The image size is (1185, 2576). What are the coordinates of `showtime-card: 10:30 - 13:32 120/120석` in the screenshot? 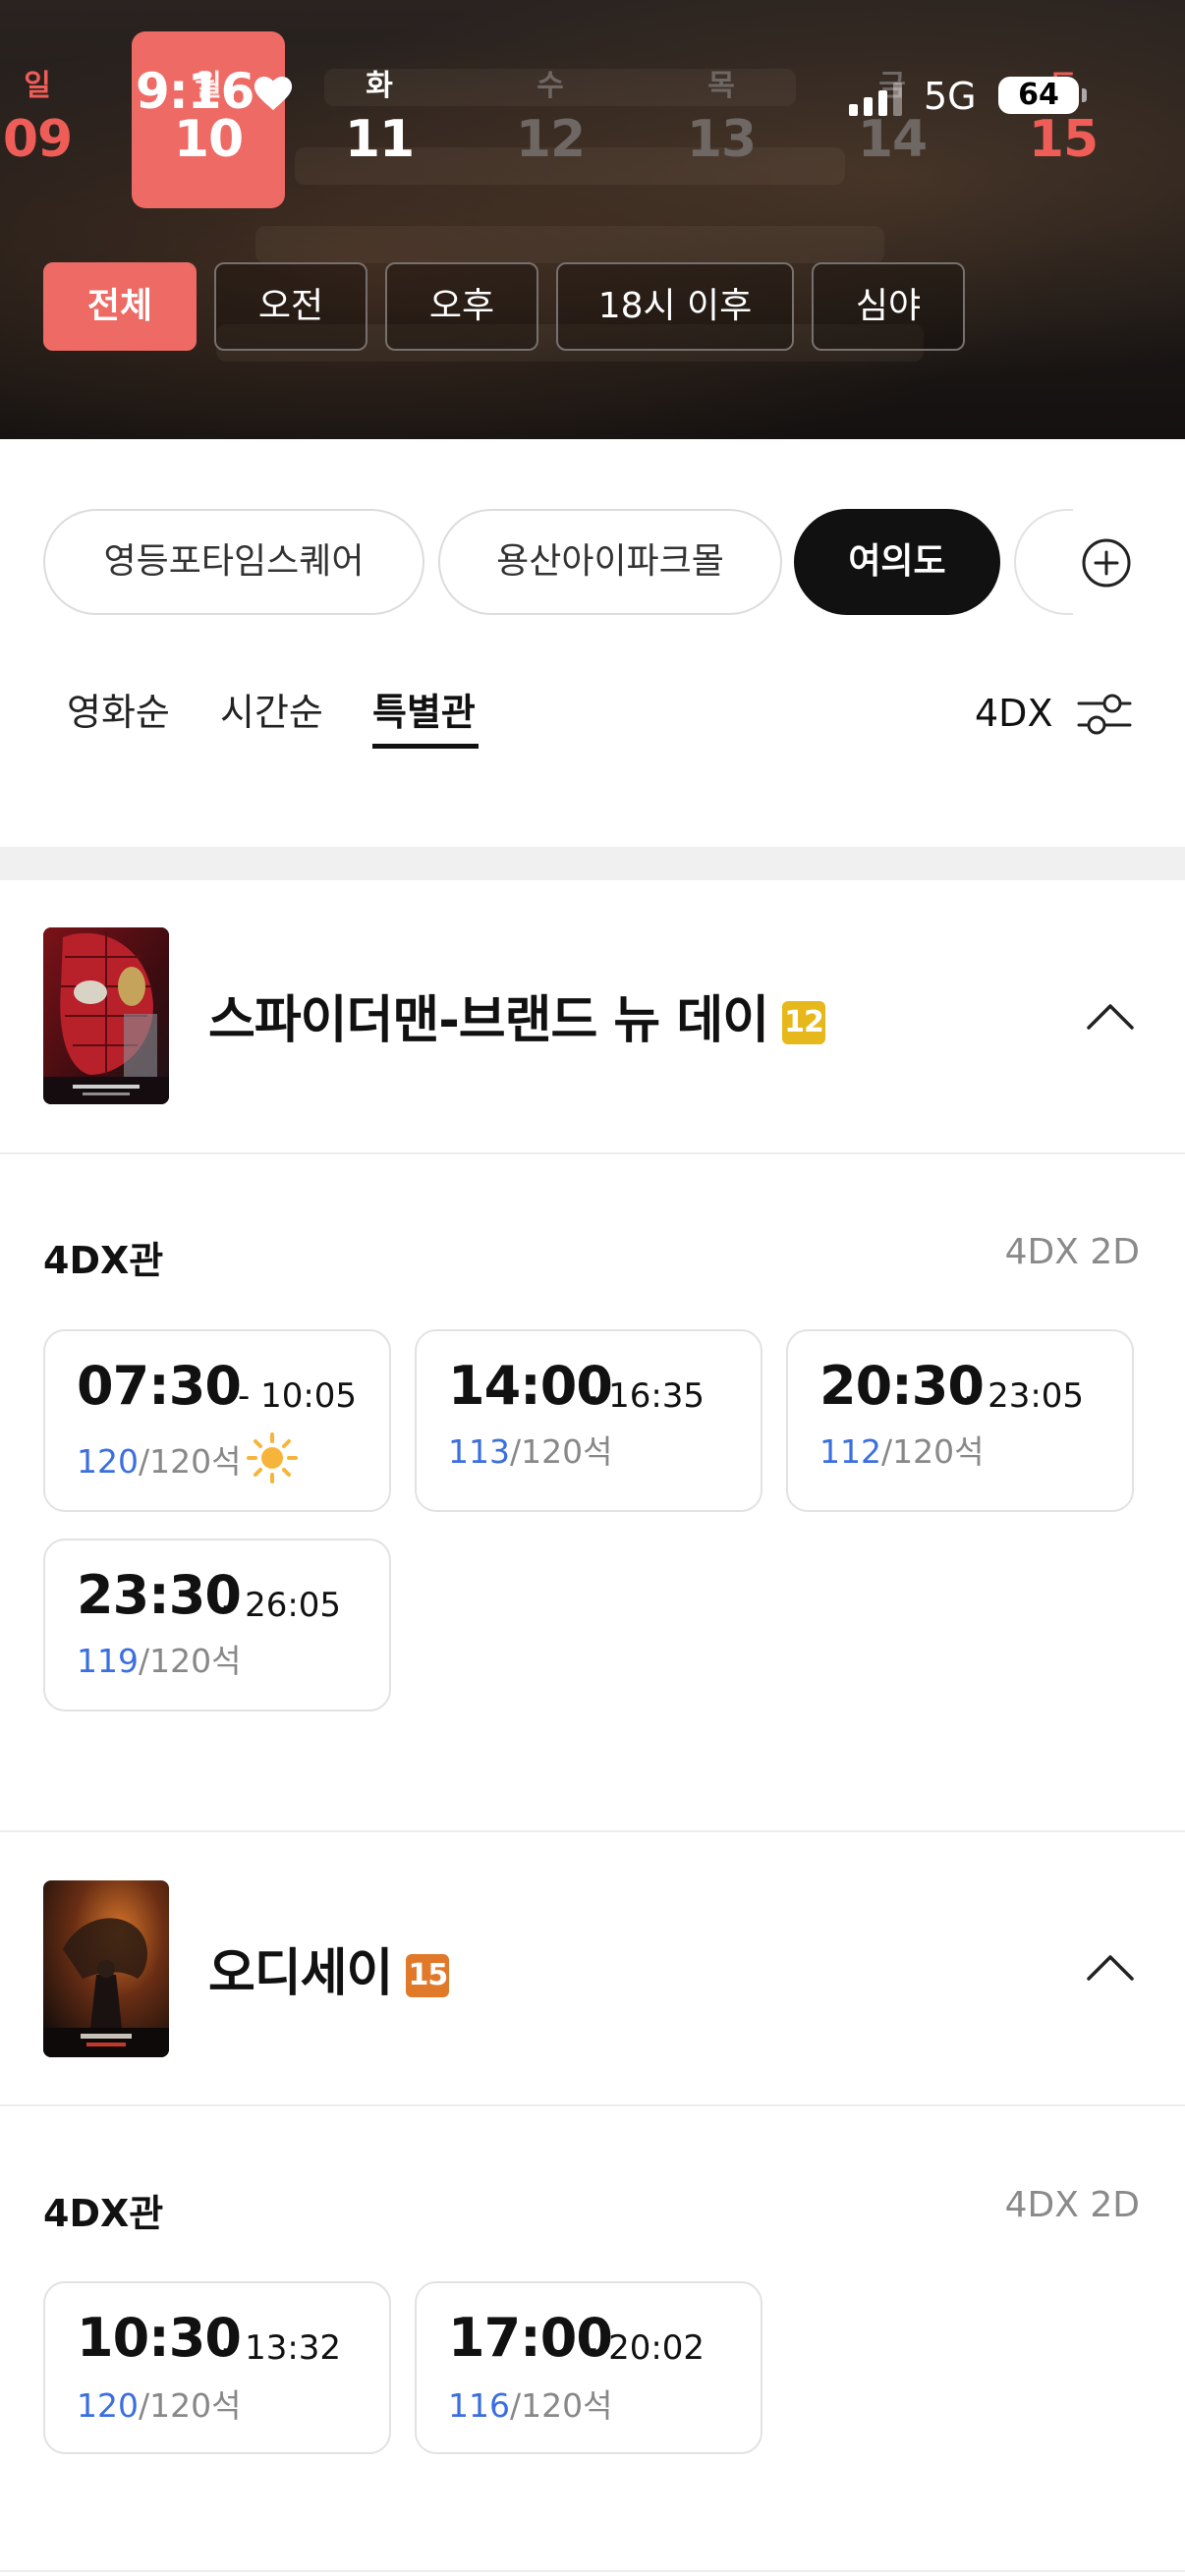 It's located at (217, 2367).